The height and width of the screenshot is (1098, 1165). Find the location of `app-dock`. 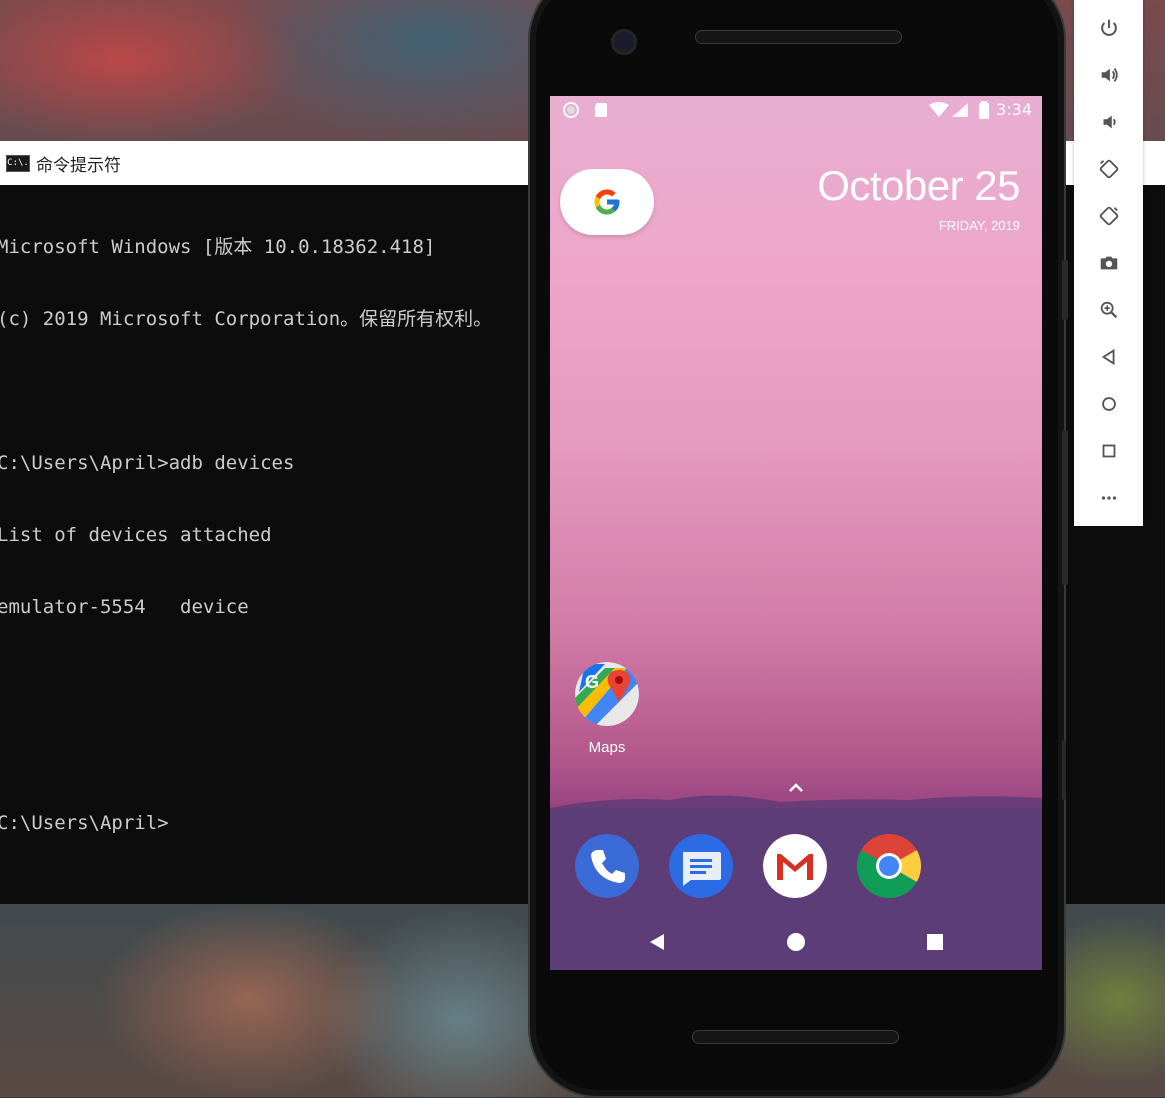

app-dock is located at coordinates (796, 889).